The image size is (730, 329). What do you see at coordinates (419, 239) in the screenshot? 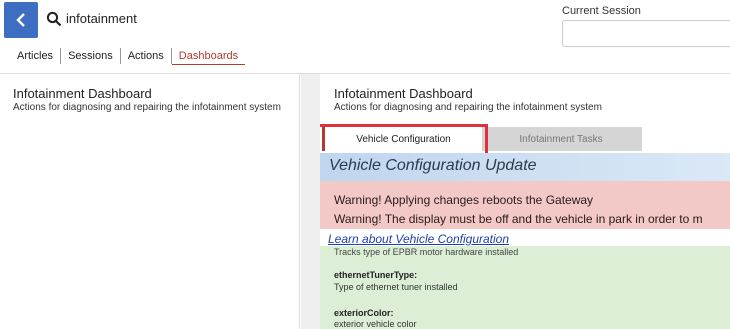
I see `learn-more-link: Learn about Vehicle Configuration` at bounding box center [419, 239].